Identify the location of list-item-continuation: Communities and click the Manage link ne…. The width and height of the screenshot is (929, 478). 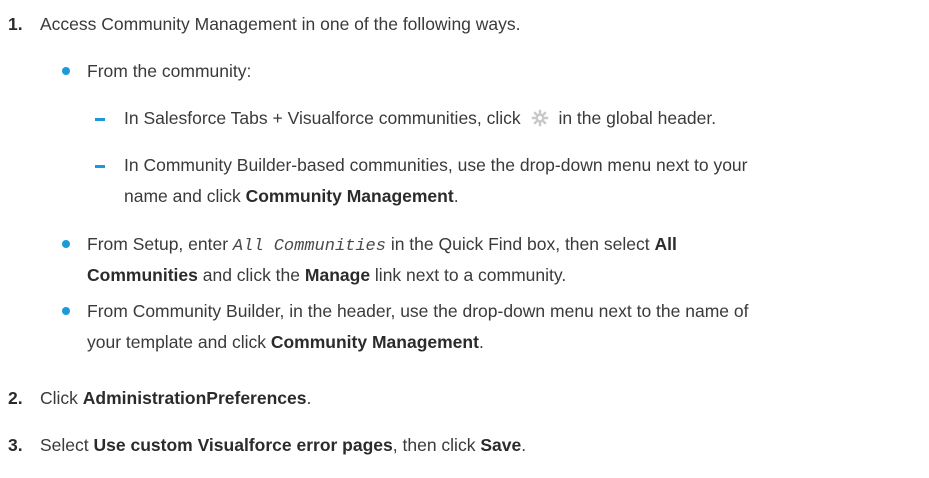
(327, 275).